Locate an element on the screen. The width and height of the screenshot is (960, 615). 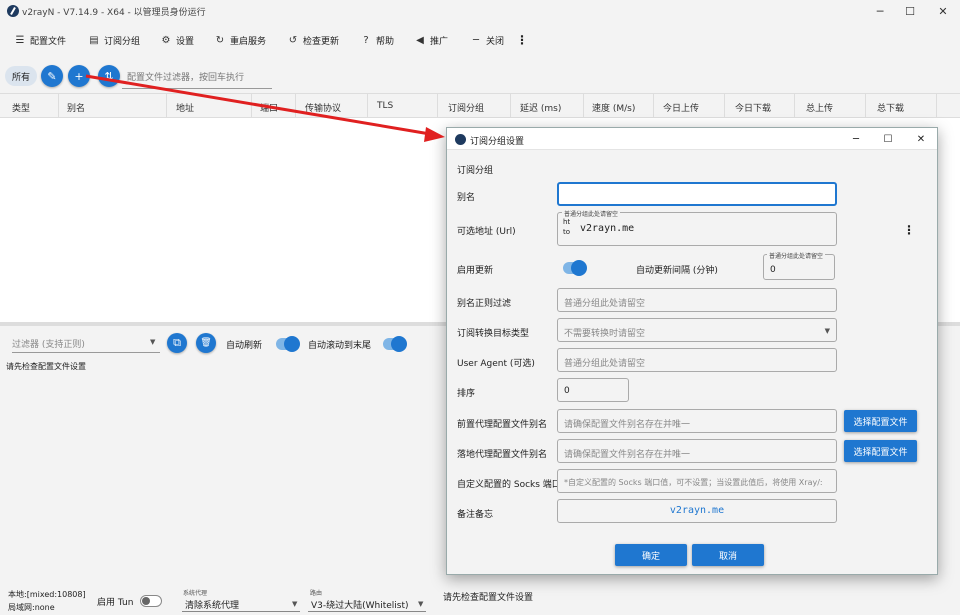
enable-update-toggle is located at coordinates (575, 268).